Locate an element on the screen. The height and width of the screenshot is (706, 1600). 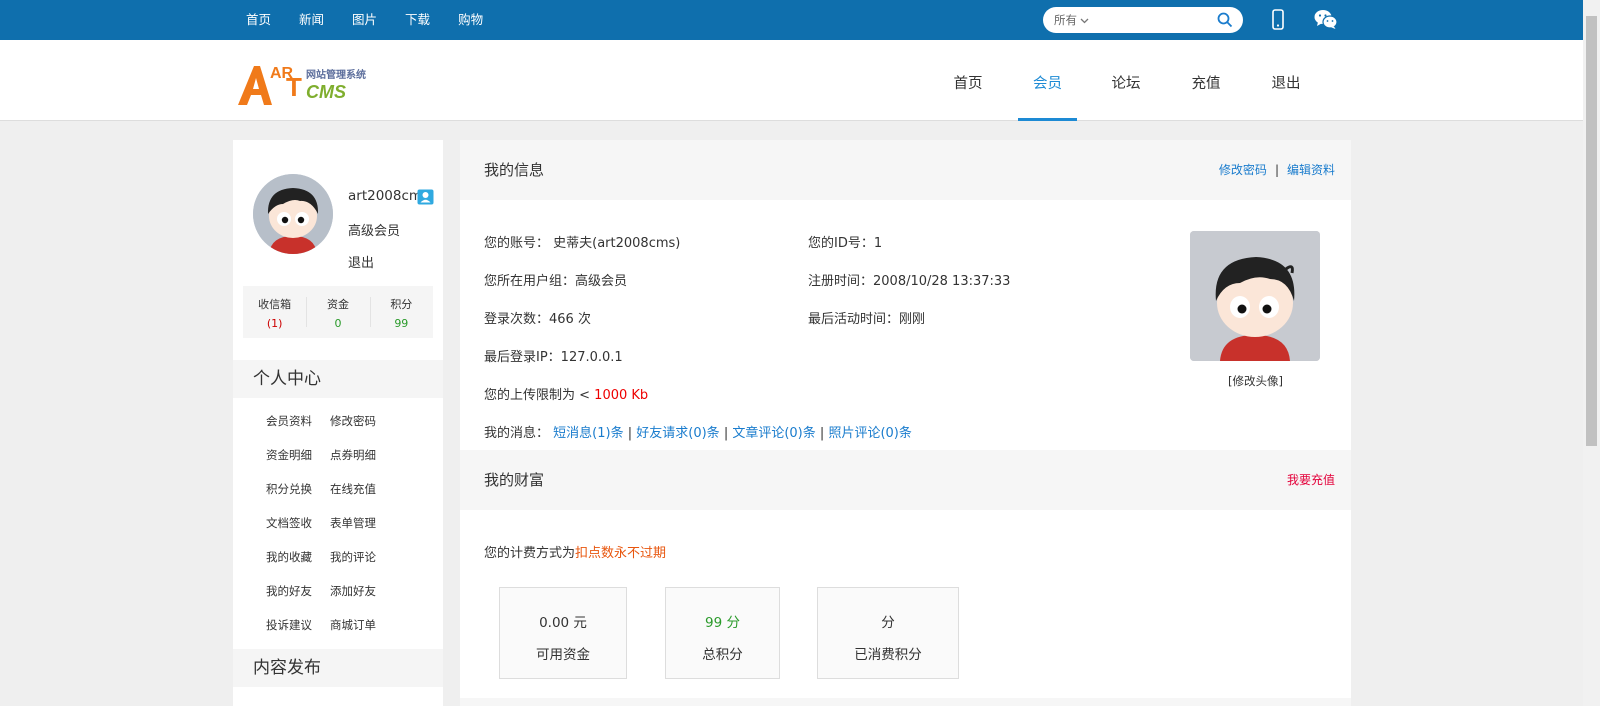
menu-change-password: 修改密码 is located at coordinates (362, 421).